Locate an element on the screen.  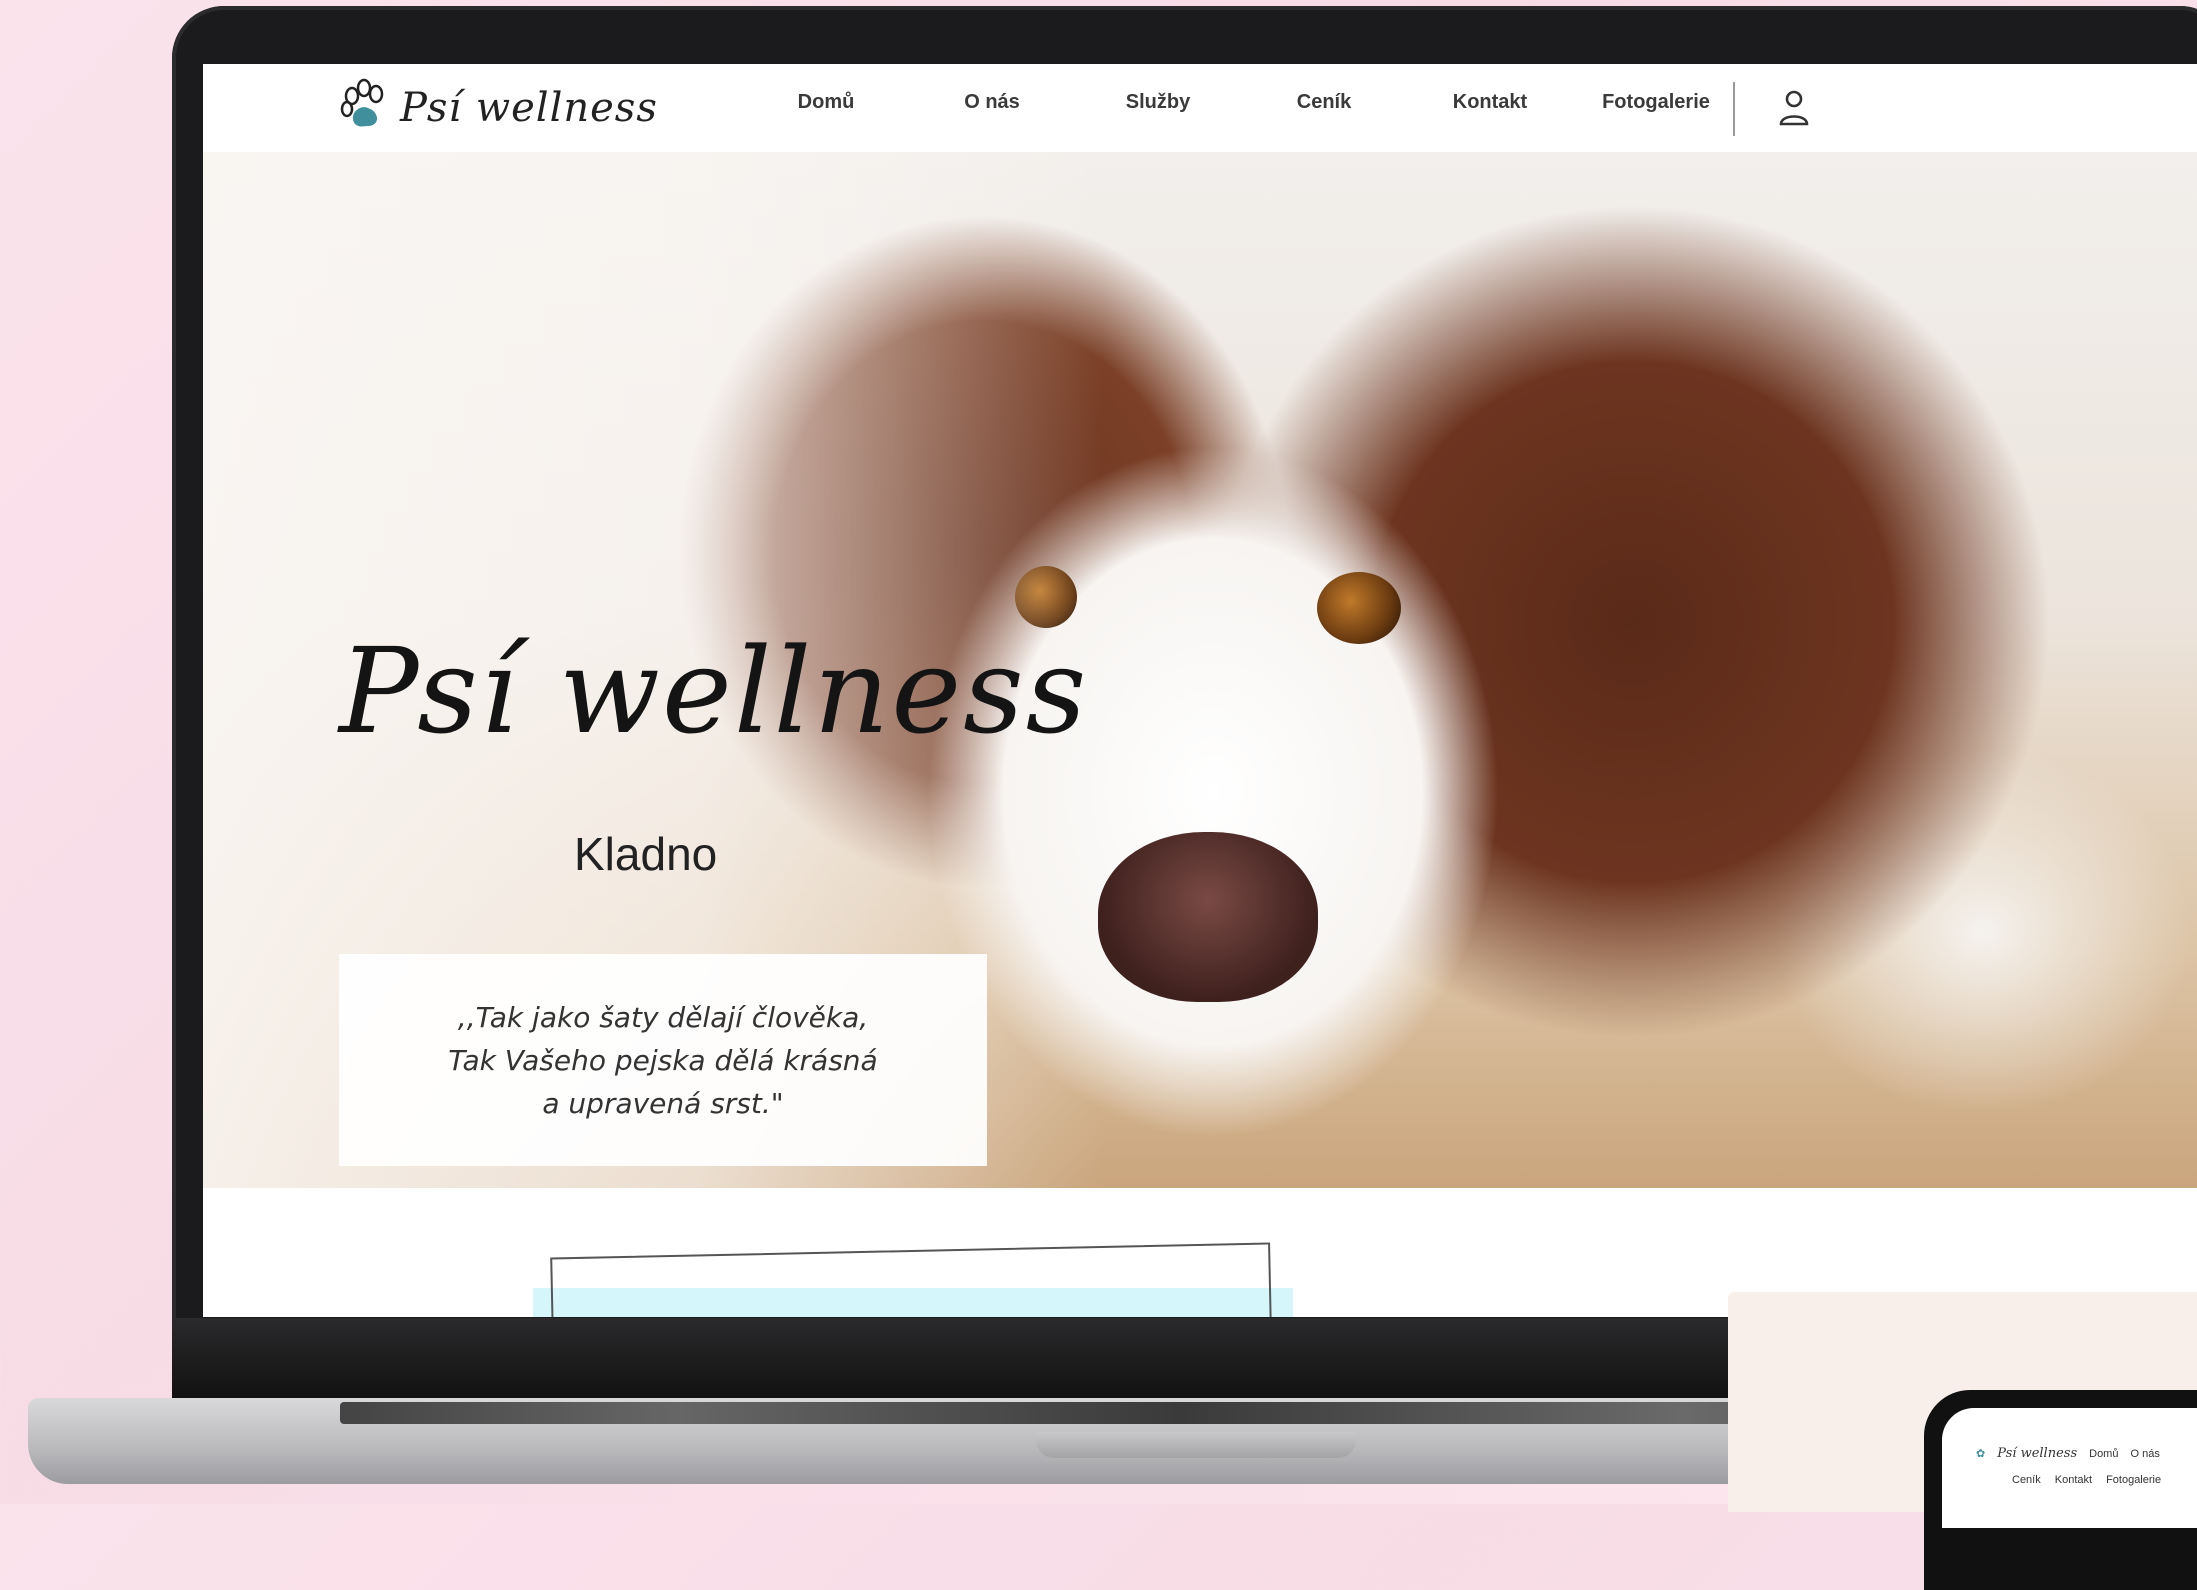
nav-link-domu: Domů is located at coordinates (826, 102).